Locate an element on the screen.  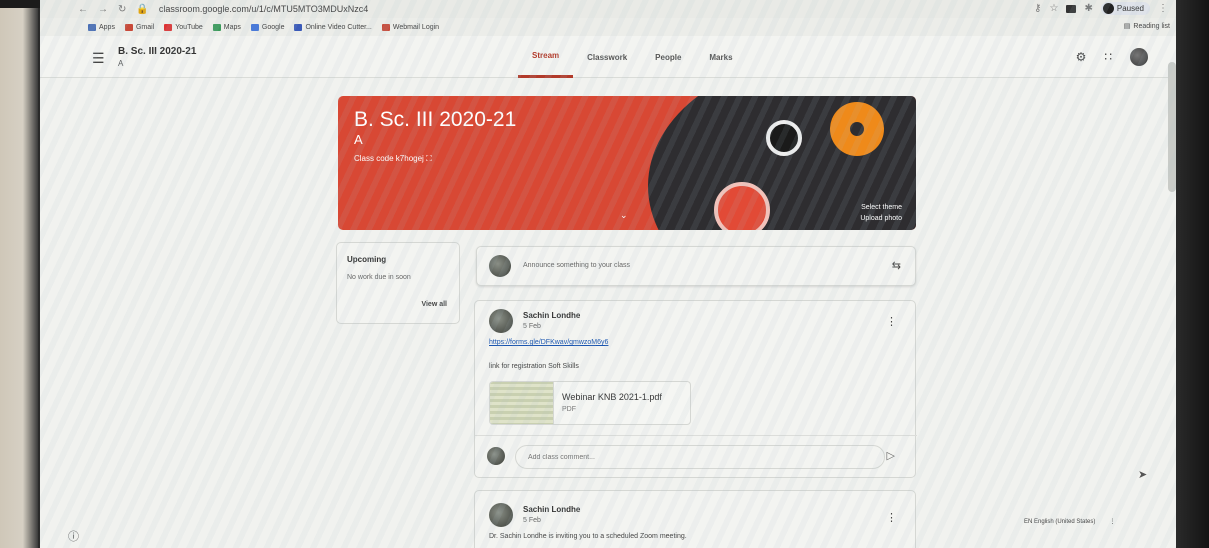
gmail-icon is located at coordinates (128, 27).